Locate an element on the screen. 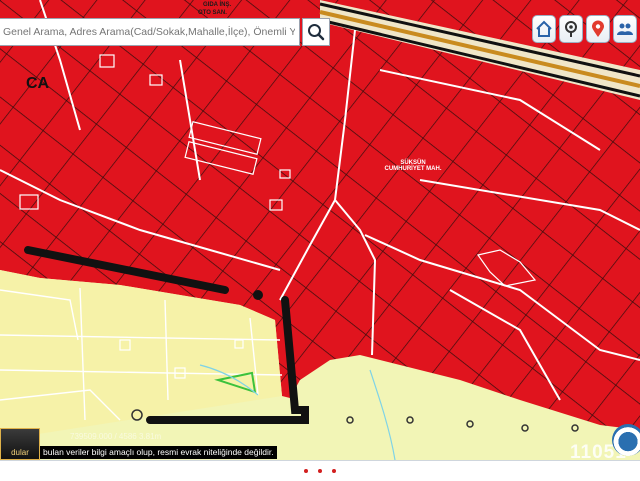 This screenshot has width=640, height=481. route-icon is located at coordinates (571, 29).